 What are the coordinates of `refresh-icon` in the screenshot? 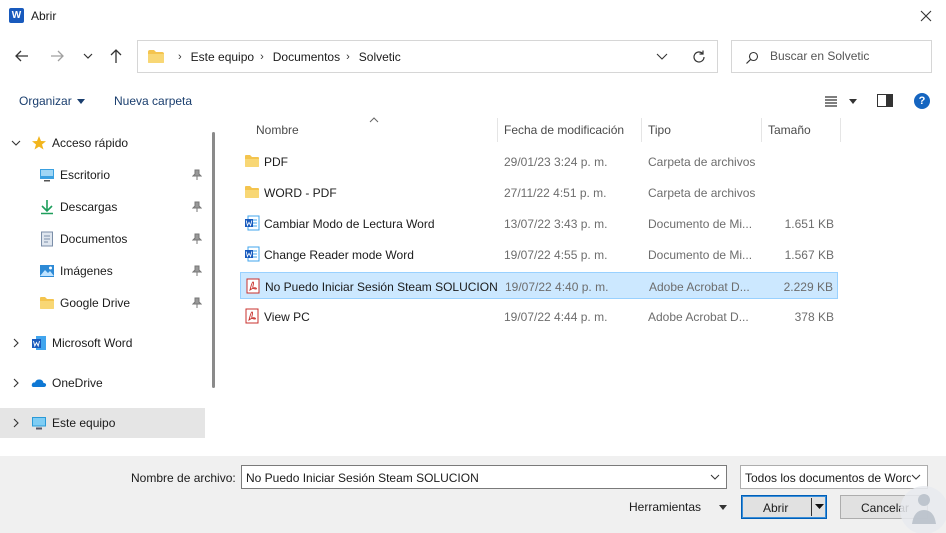 It's located at (699, 57).